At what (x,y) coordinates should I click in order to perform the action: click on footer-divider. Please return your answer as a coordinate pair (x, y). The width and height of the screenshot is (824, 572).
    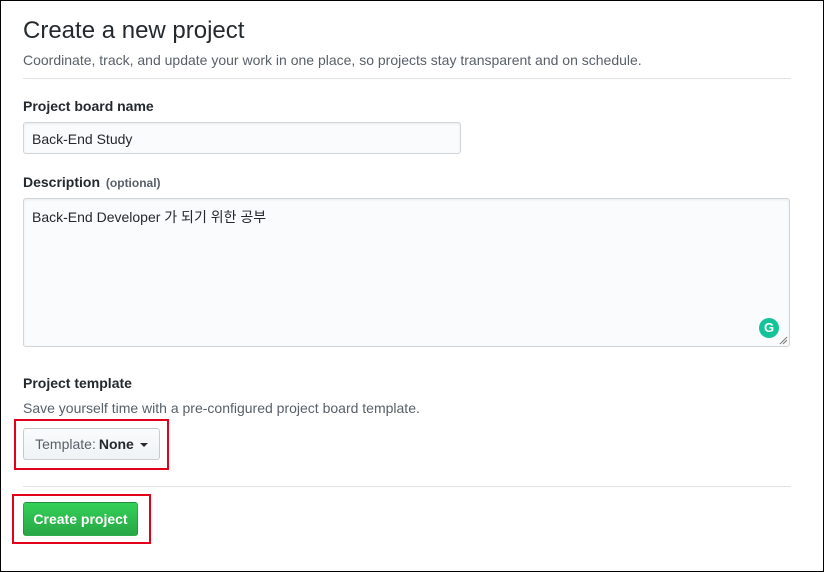
    Looking at the image, I should click on (407, 486).